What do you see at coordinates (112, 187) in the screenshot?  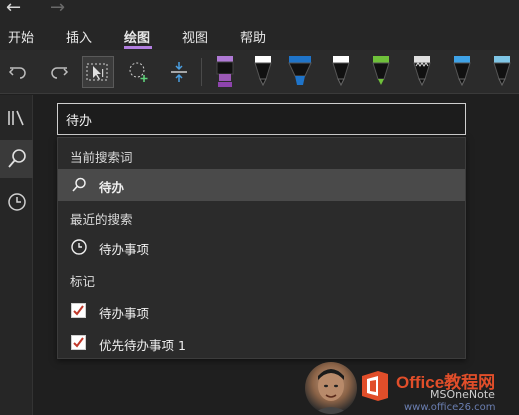 I see `current-term-label: 待办` at bounding box center [112, 187].